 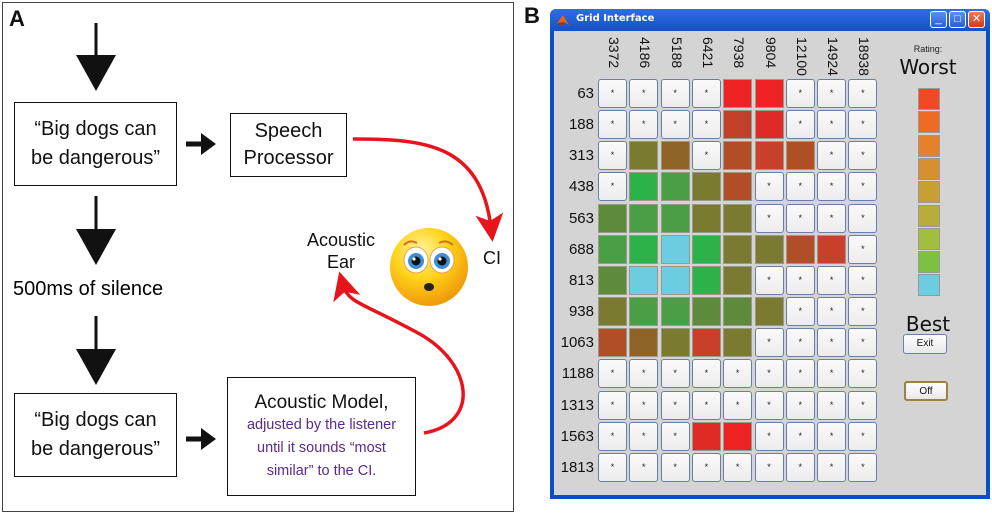 I want to click on minimize-button: _, so click(x=938, y=19).